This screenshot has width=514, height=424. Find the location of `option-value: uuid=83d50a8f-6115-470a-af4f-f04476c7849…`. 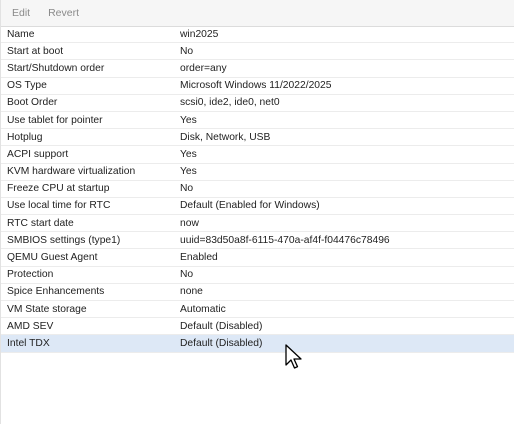

option-value: uuid=83d50a8f-6115-470a-af4f-f04476c7849… is located at coordinates (285, 240).